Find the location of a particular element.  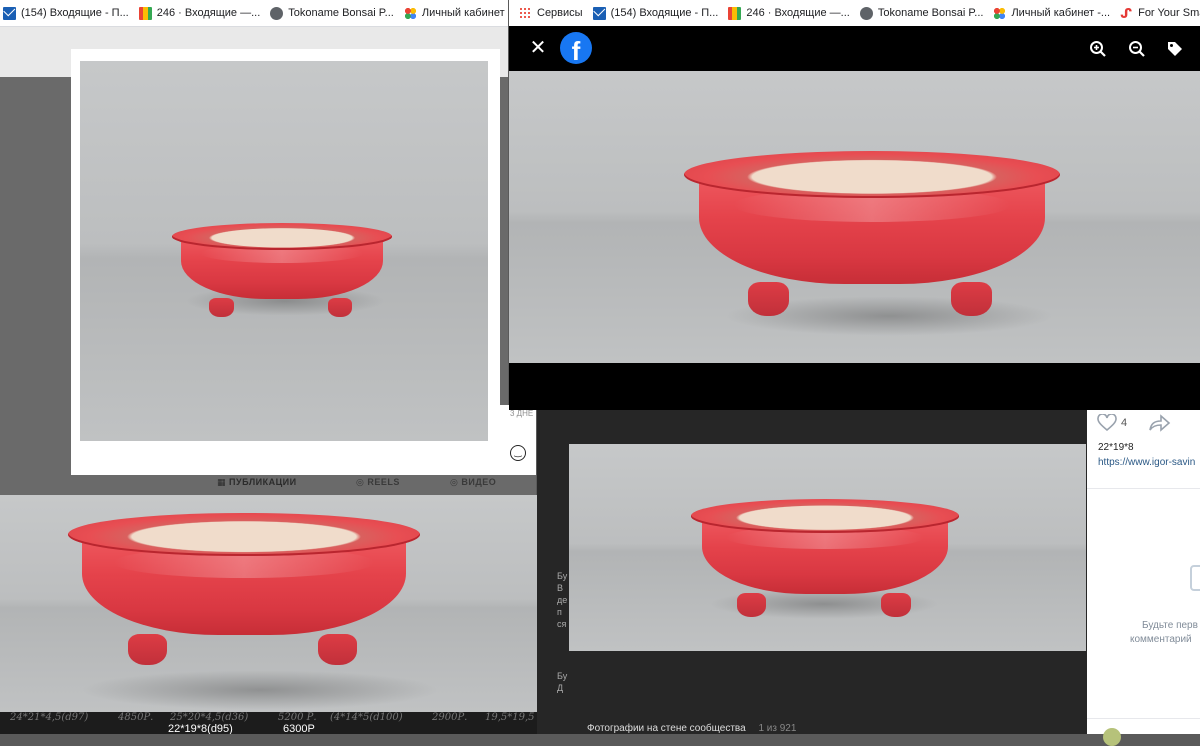

vk-post-text-left: Бу В де п ся Бу Д is located at coordinates (562, 632).